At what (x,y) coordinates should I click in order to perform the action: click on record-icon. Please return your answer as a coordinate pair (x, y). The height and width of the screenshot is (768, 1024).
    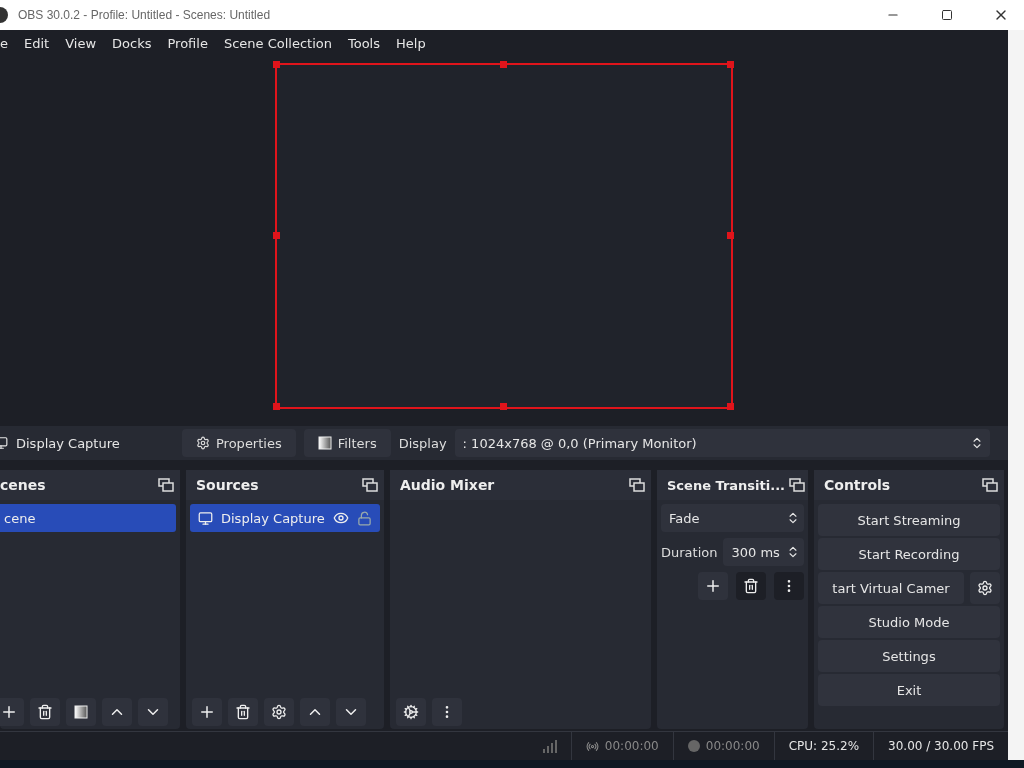
    Looking at the image, I should click on (693, 746).